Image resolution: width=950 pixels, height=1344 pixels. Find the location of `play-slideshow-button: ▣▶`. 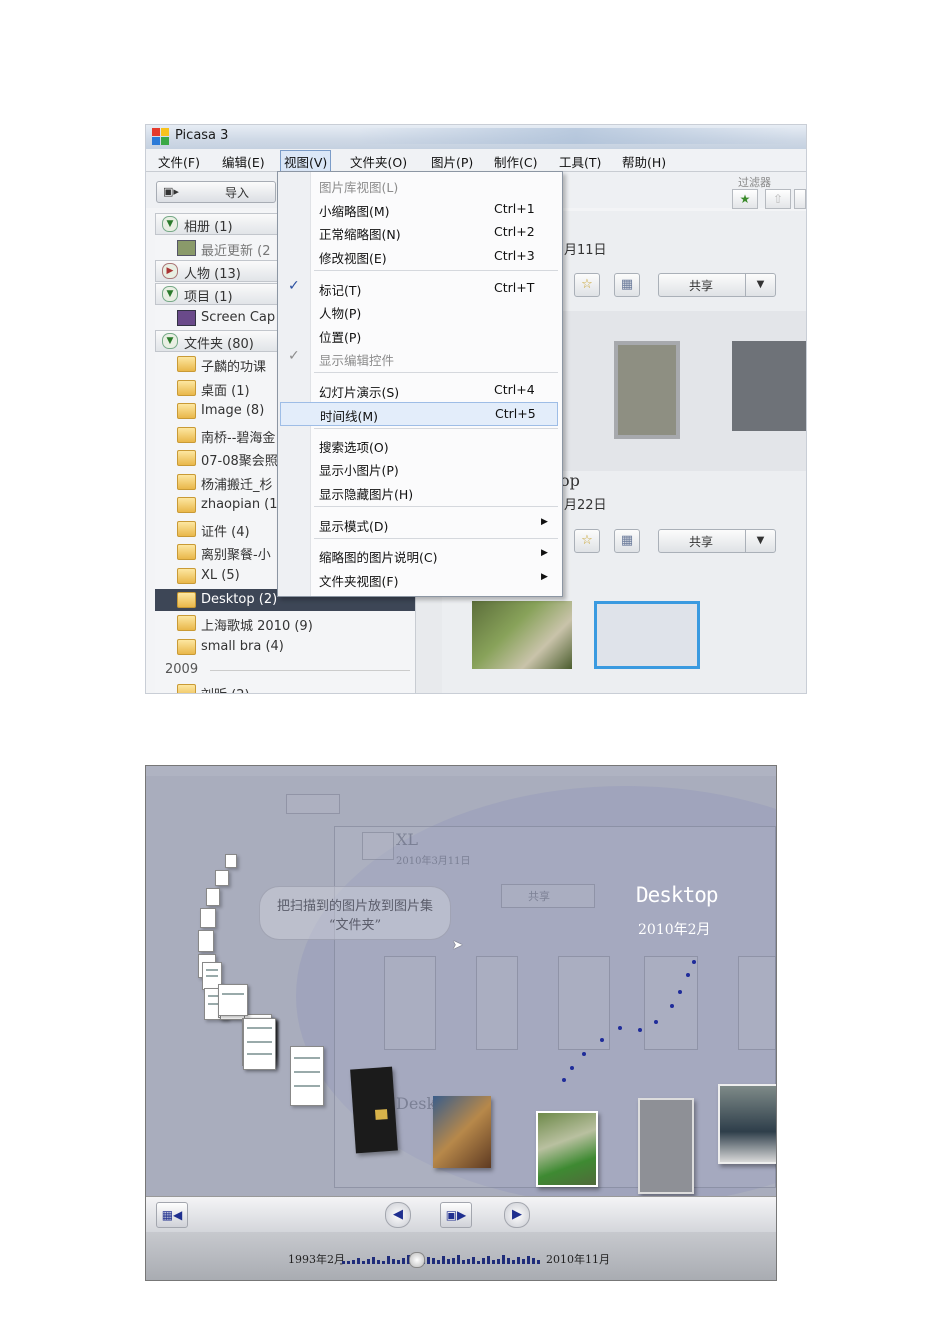

play-slideshow-button: ▣▶ is located at coordinates (456, 1215).